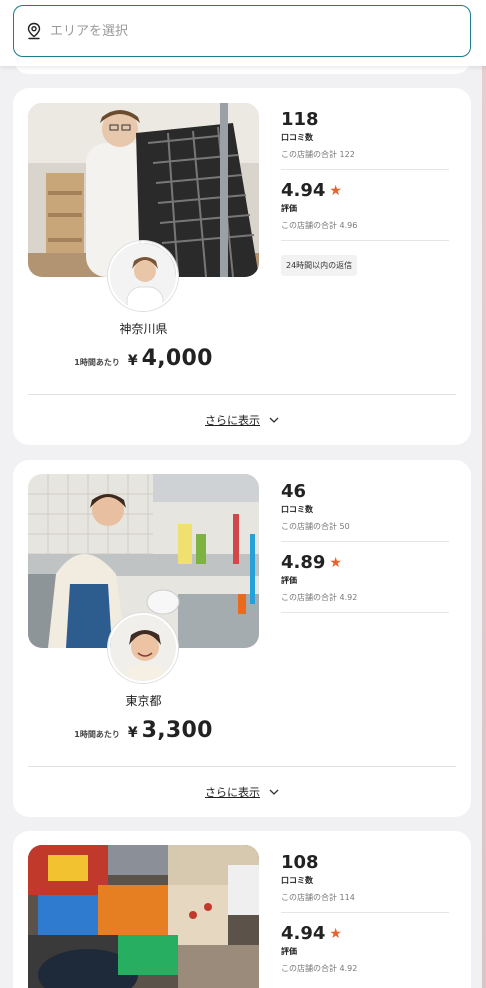 The width and height of the screenshot is (486, 988). What do you see at coordinates (365, 563) in the screenshot?
I see `rating-row: 4.89 ★` at bounding box center [365, 563].